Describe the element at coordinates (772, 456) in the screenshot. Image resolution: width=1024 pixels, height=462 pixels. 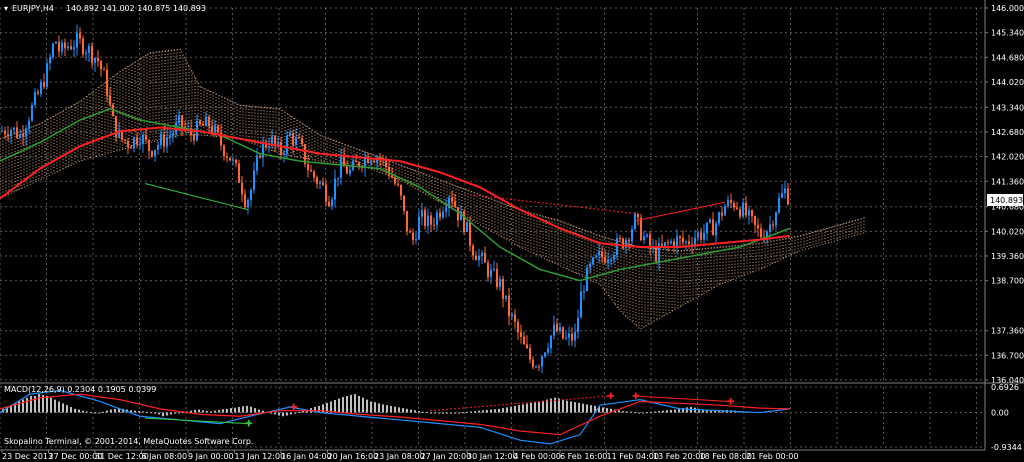
I see `time-tick-label: 21 Feb 00:00` at that location.